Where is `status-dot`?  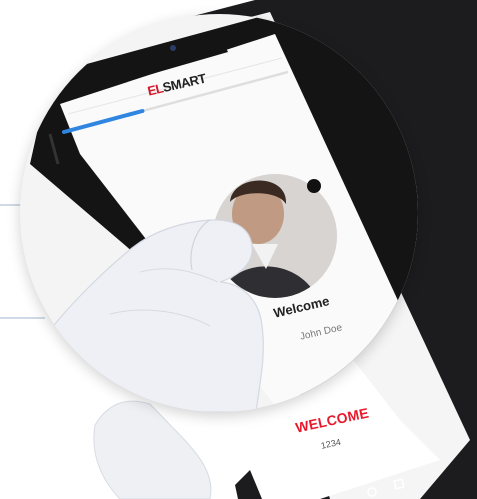
status-dot is located at coordinates (314, 186).